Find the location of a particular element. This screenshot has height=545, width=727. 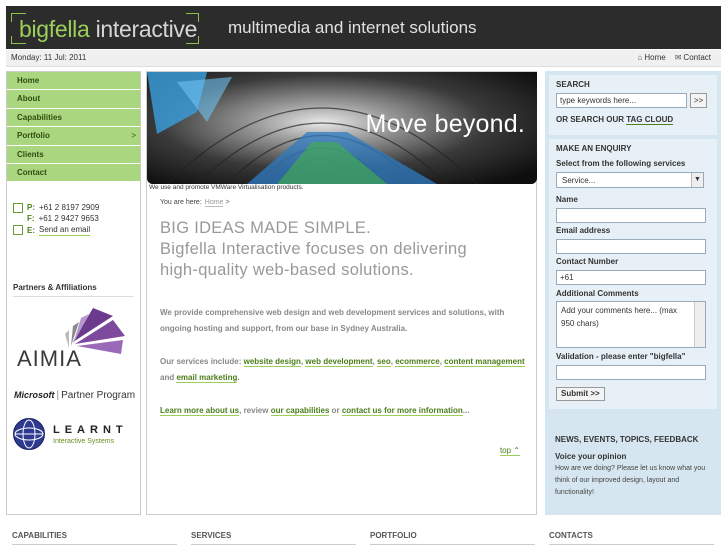

tag-cloud-line: OR SEARCH OUR TAG CLOUD is located at coordinates (615, 120).